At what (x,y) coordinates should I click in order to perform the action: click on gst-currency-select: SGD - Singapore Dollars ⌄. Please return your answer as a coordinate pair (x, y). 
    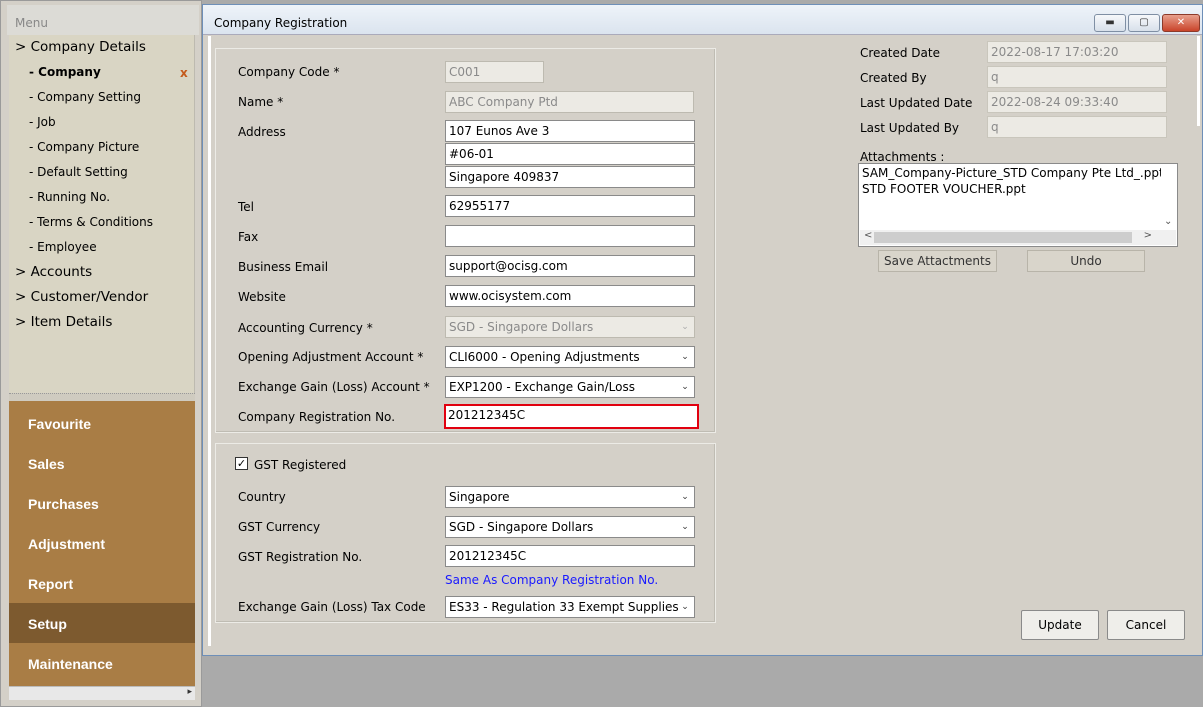
    Looking at the image, I should click on (570, 527).